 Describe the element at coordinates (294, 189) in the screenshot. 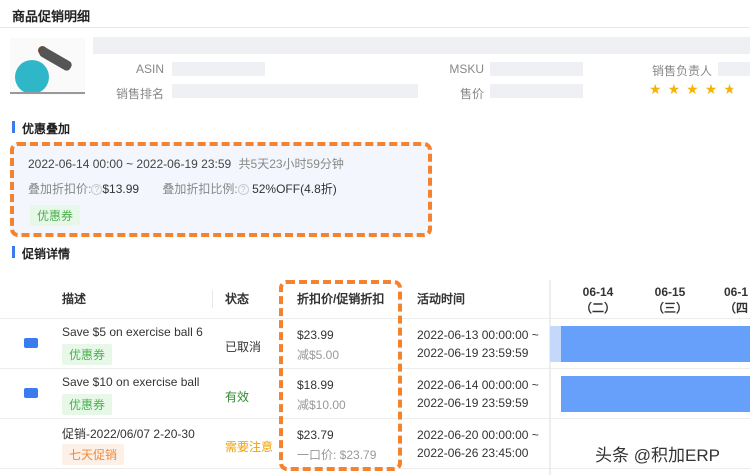

I see `stack-ratio: 52%OFF(4.8折)` at that location.